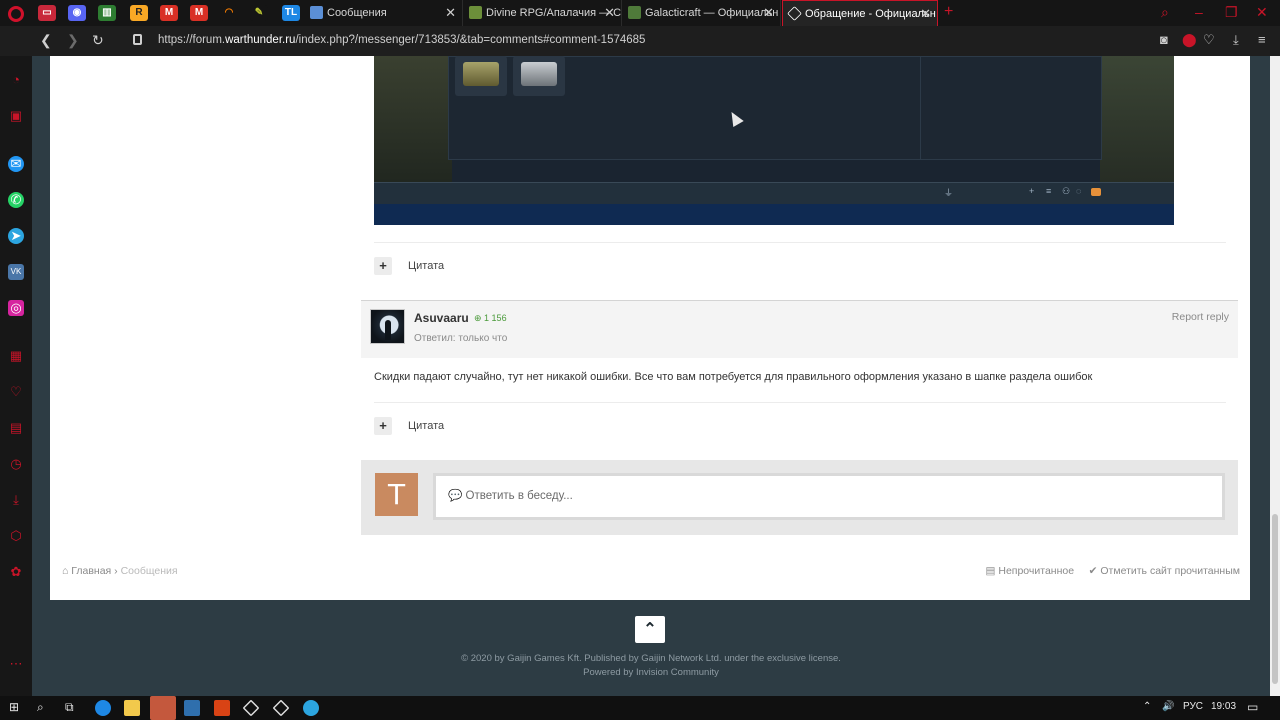  I want to click on task-view-icon: ⧉, so click(69, 707).